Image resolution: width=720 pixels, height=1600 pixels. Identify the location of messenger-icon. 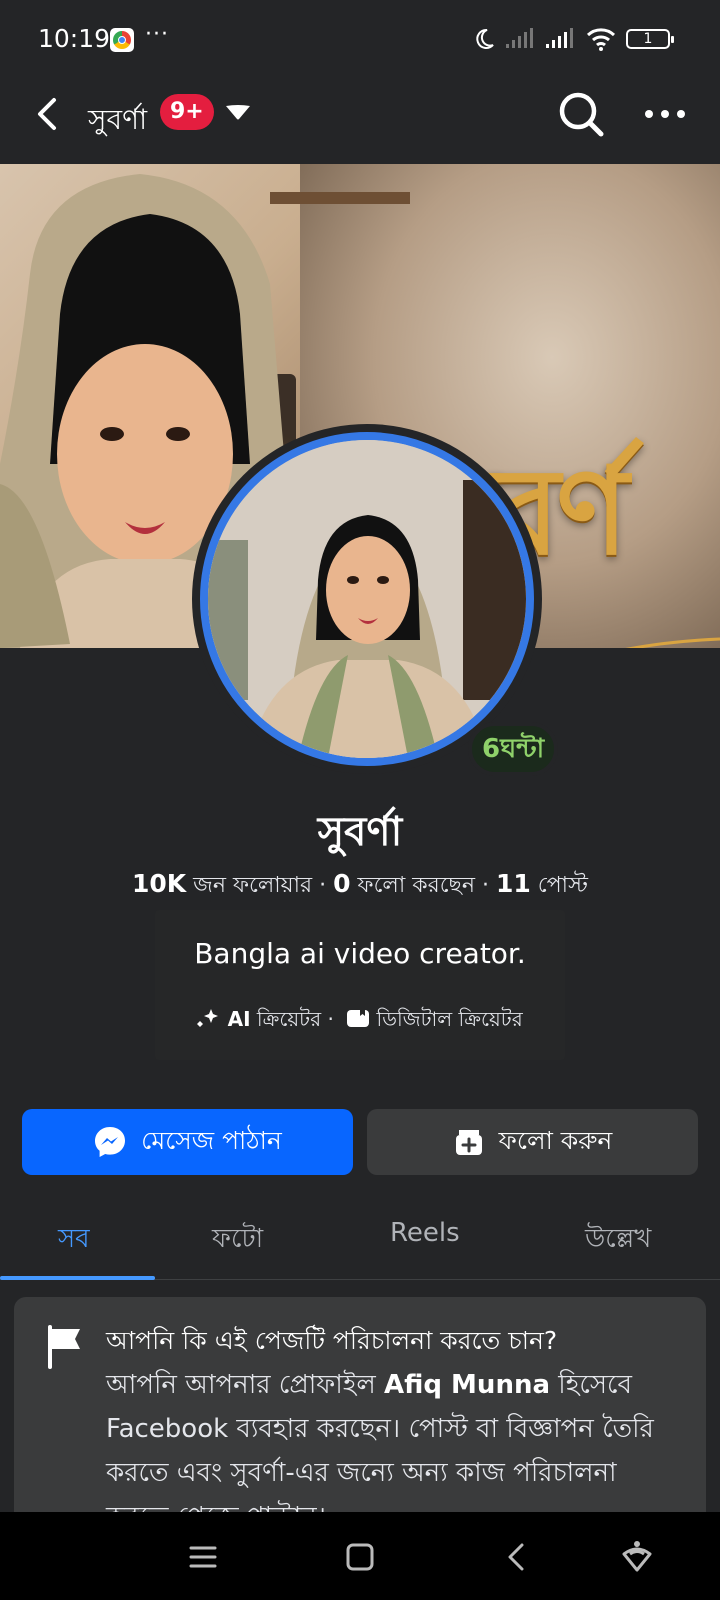
(110, 1142).